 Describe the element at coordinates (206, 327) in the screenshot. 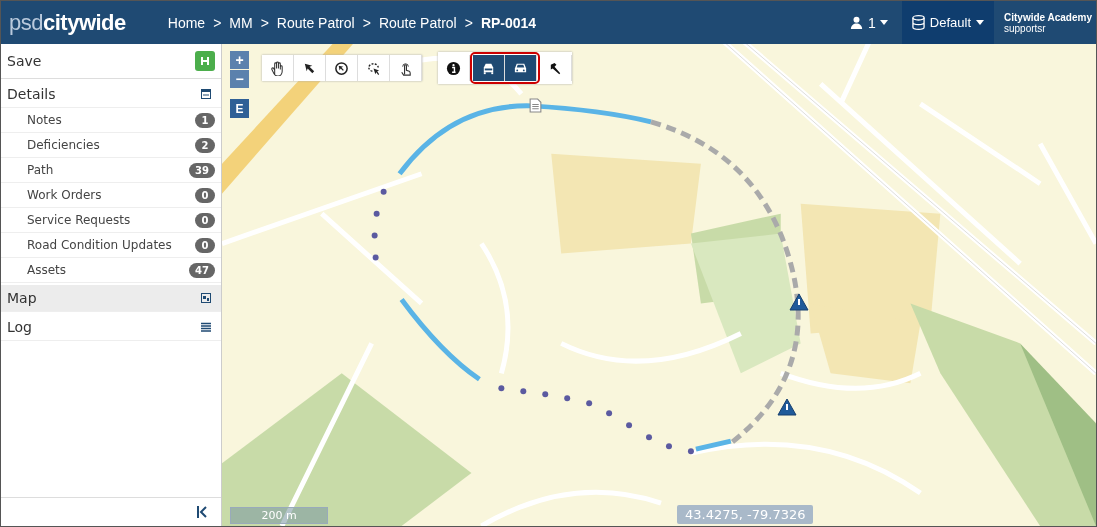

I see `list-icon` at that location.